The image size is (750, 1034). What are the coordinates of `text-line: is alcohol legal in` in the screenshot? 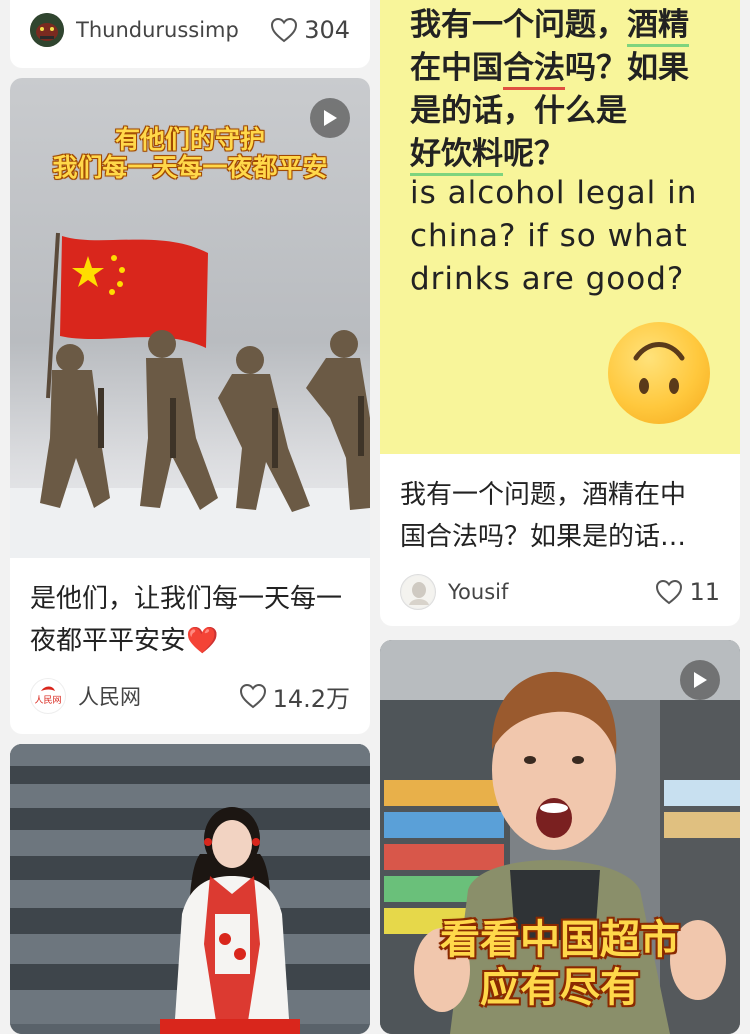 It's located at (554, 193).